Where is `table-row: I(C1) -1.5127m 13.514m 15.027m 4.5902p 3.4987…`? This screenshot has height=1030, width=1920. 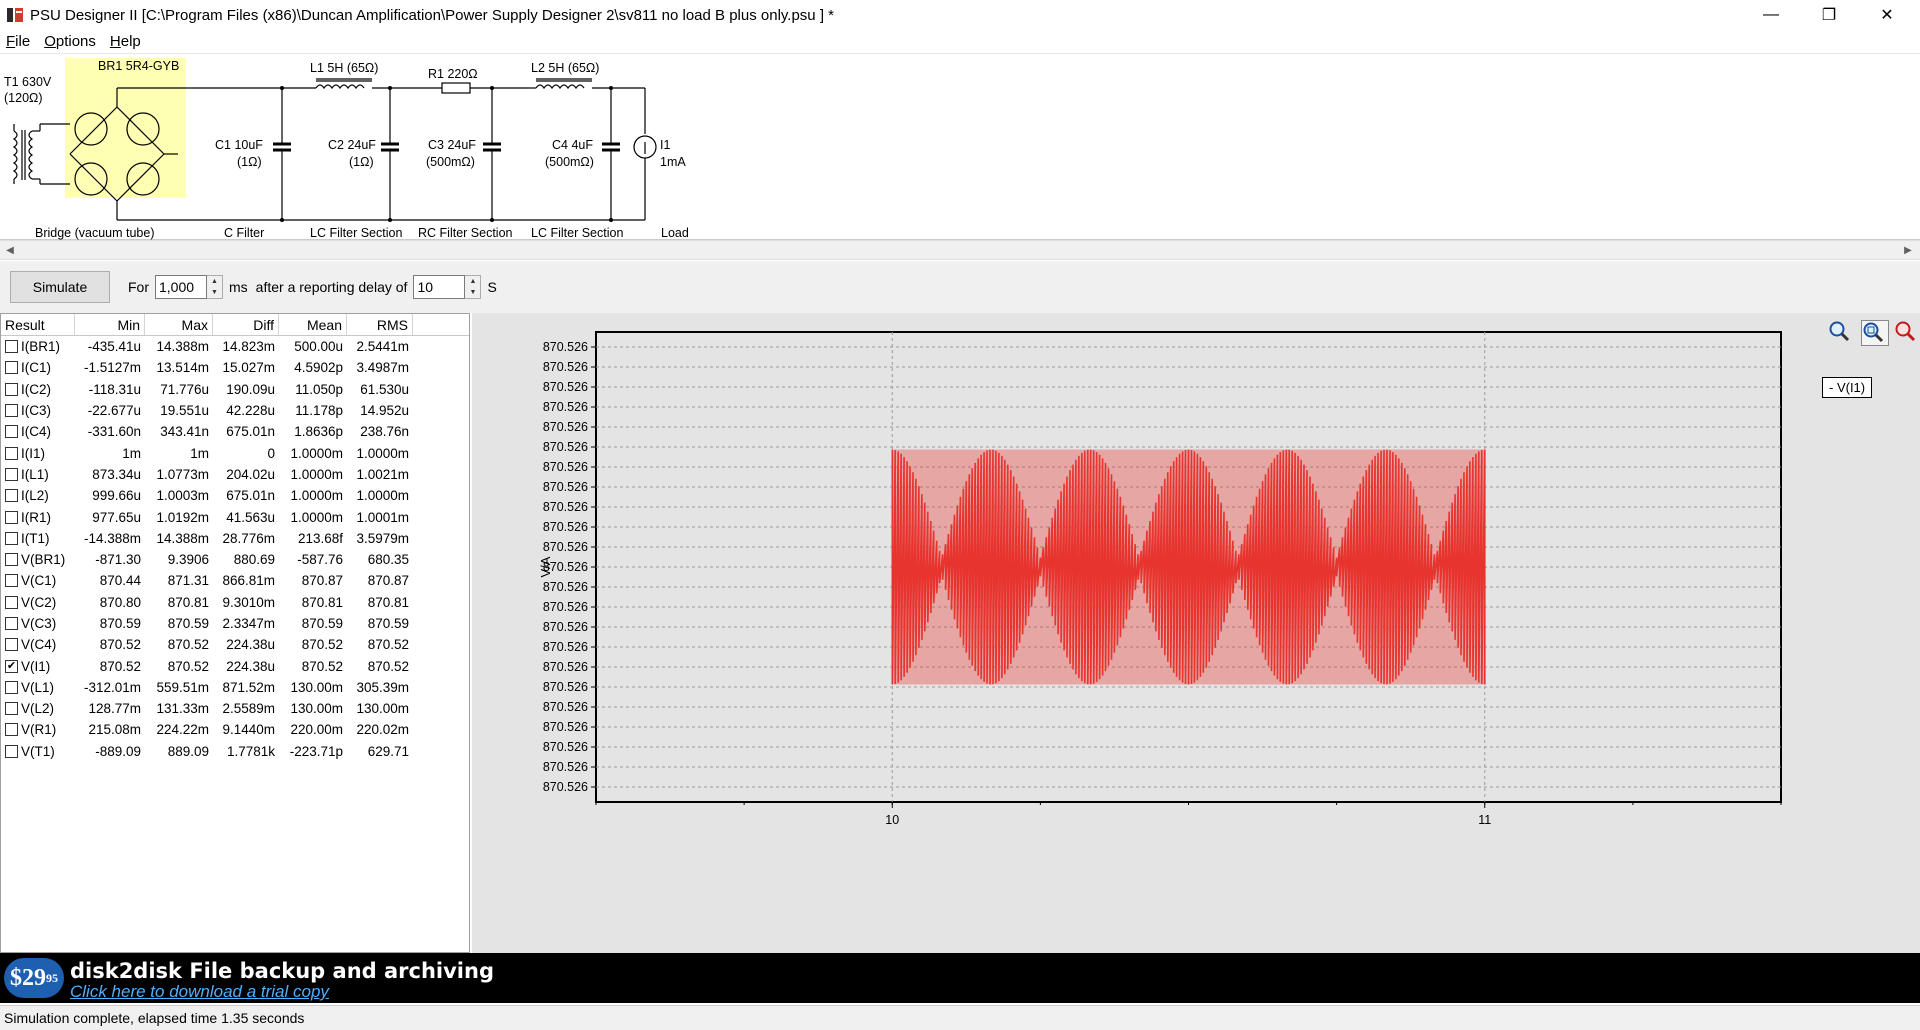
table-row: I(C1) -1.5127m 13.514m 15.027m 4.5902p 3.4987… is located at coordinates (235, 367).